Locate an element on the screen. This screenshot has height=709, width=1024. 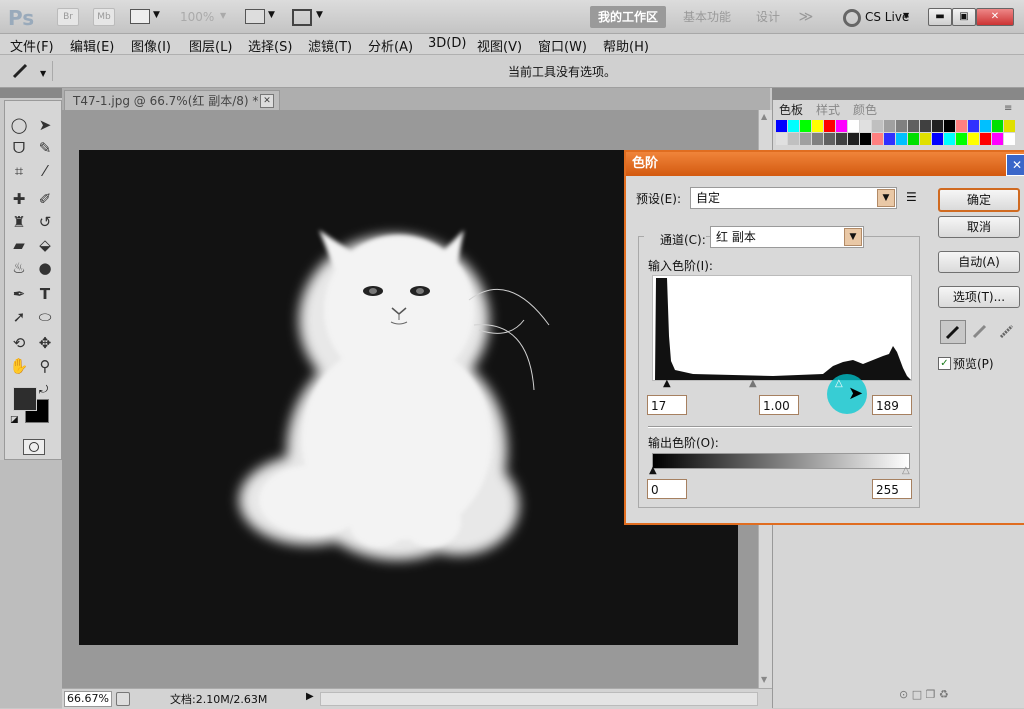
more-workspaces-button: ≫ is located at coordinates (806, 17).